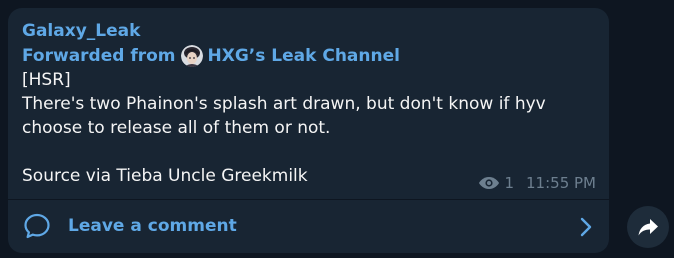 The image size is (674, 258). Describe the element at coordinates (99, 56) in the screenshot. I see `forwarded-prefix: Forwarded from` at that location.